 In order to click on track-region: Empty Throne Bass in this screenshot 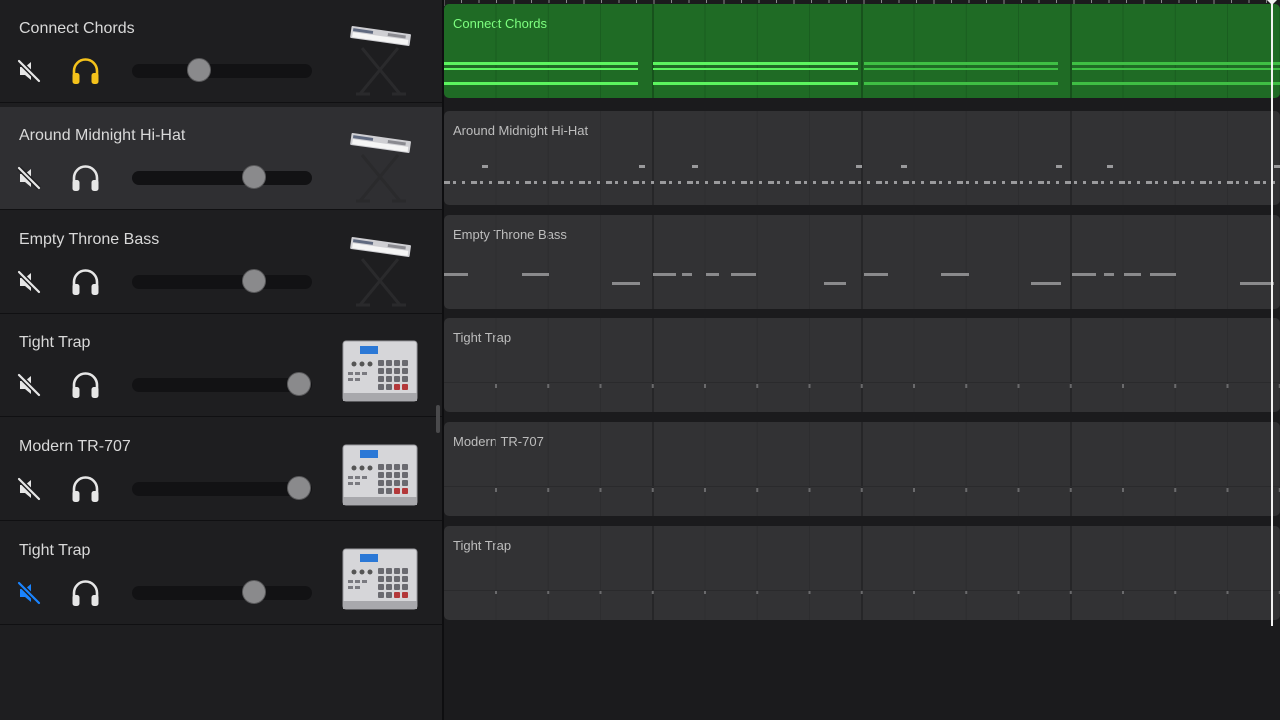, I will do `click(862, 262)`.